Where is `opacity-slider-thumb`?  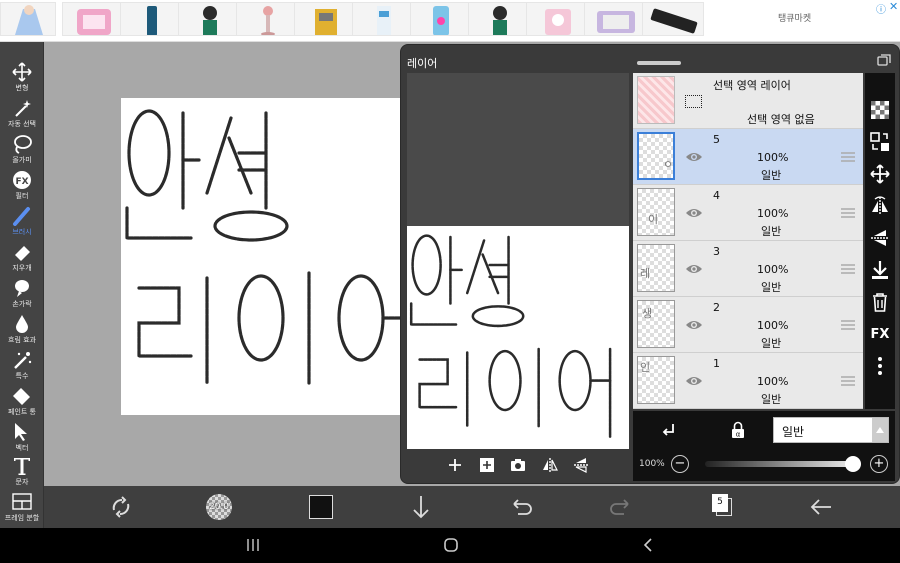
opacity-slider-thumb is located at coordinates (853, 464).